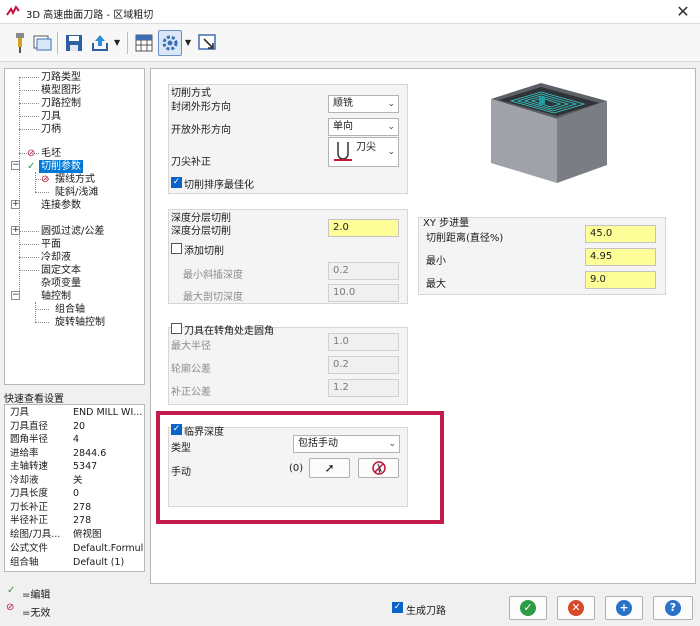 Image resolution: width=700 pixels, height=626 pixels. I want to click on tool-icon, so click(20, 43).